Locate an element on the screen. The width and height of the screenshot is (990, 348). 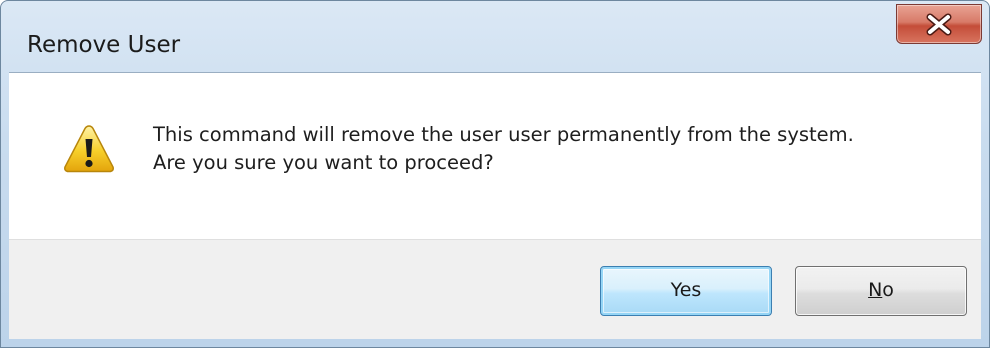
no-button: No is located at coordinates (881, 291).